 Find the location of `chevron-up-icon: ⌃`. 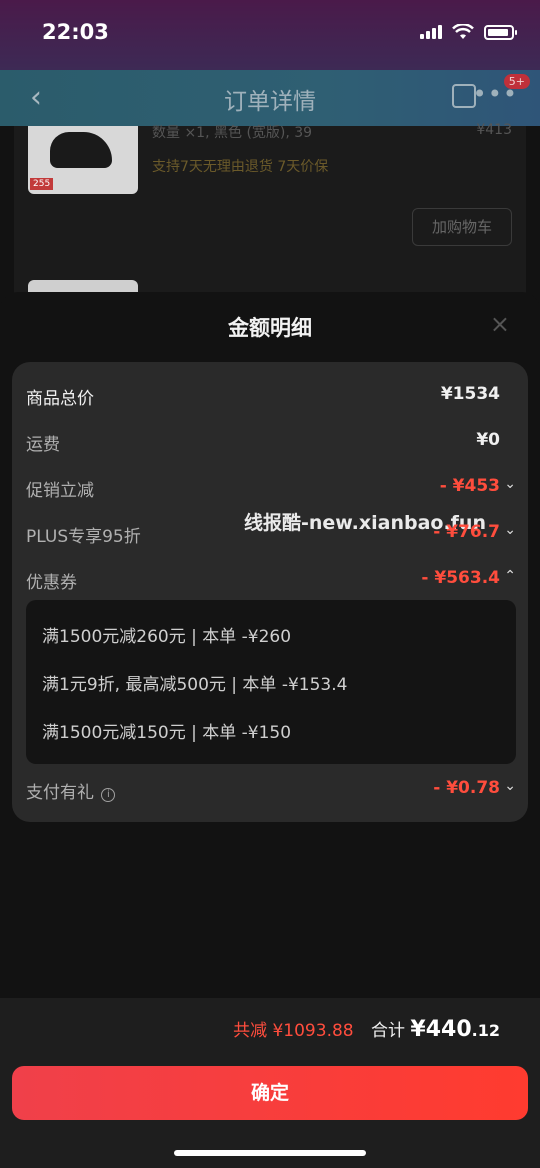

chevron-up-icon: ⌃ is located at coordinates (510, 576).